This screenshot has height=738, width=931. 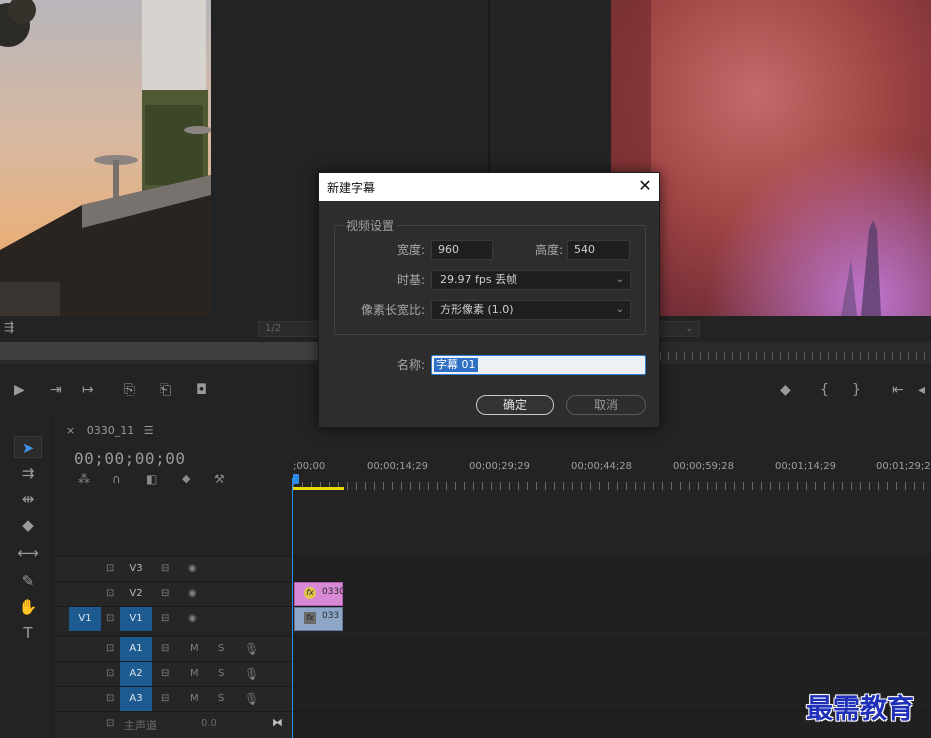 I want to click on title-clip: fx 0330, so click(x=319, y=594).